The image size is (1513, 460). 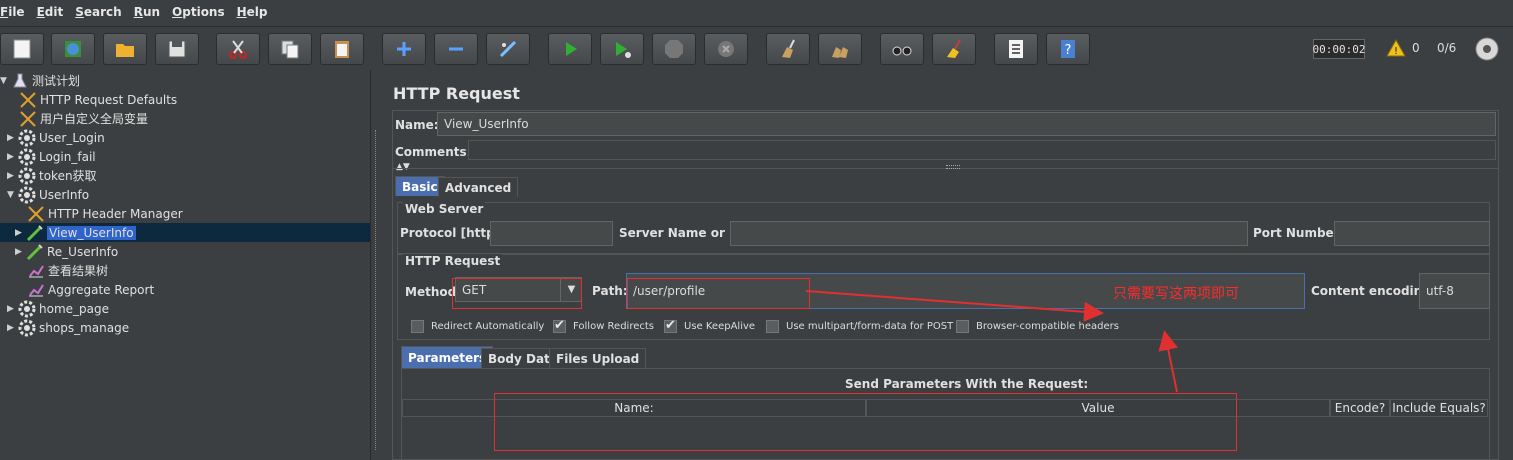 I want to click on stop-button, so click(x=674, y=49).